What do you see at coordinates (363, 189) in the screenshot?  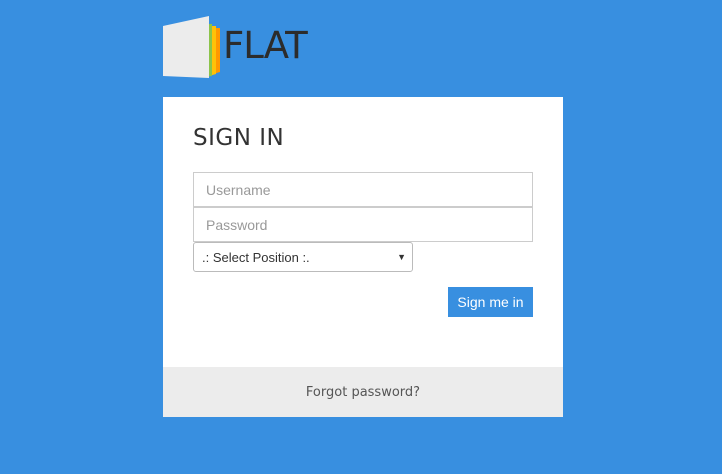 I see `username-input` at bounding box center [363, 189].